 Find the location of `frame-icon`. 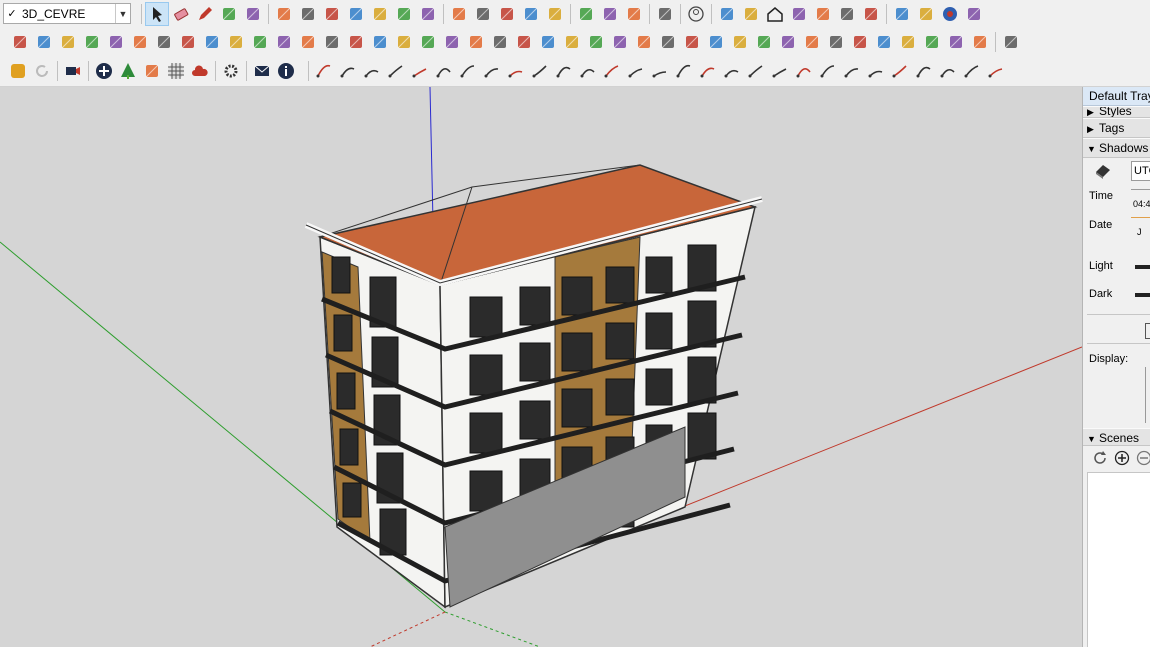

frame-icon is located at coordinates (764, 42).